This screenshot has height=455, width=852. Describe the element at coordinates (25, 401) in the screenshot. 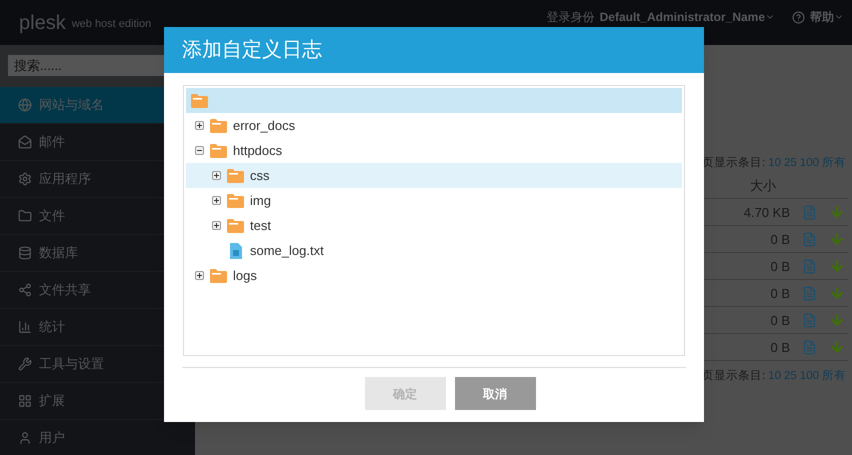

I see `blocks-icon` at that location.